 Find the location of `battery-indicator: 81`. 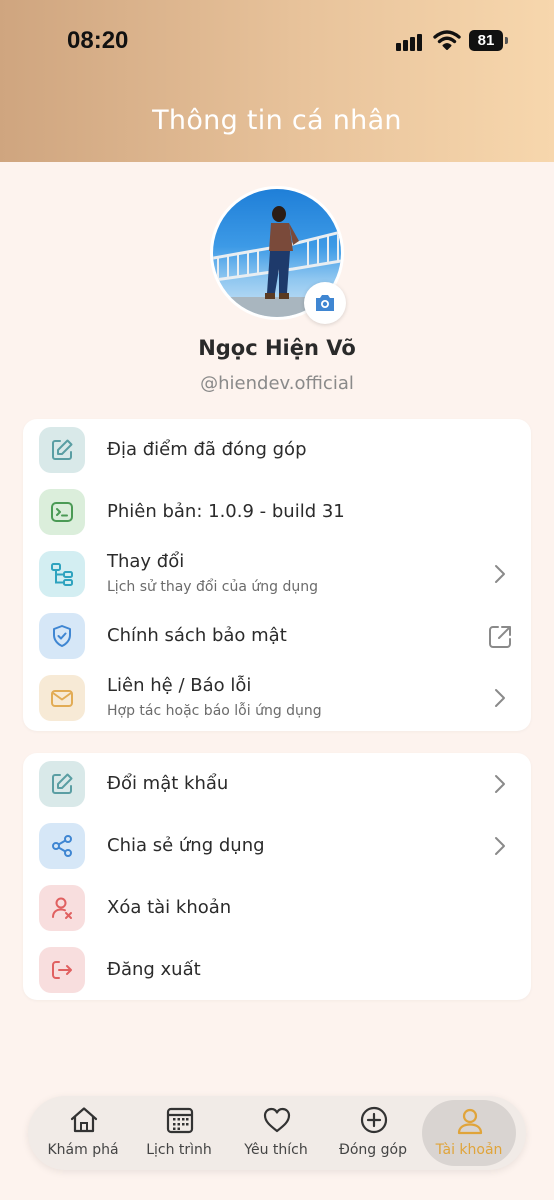

battery-indicator: 81 is located at coordinates (488, 40).